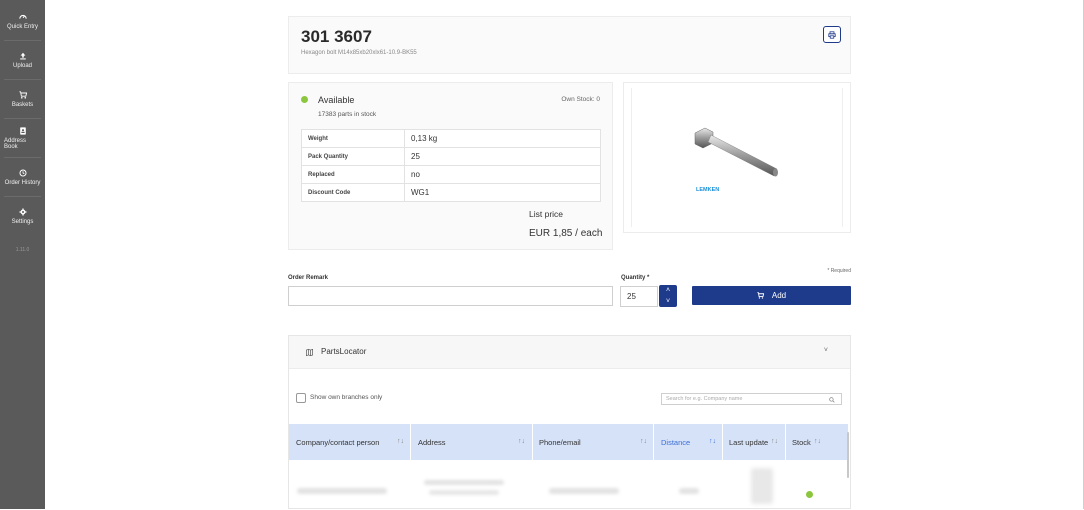  I want to click on product-image-card: LEMKEN, so click(737, 157).